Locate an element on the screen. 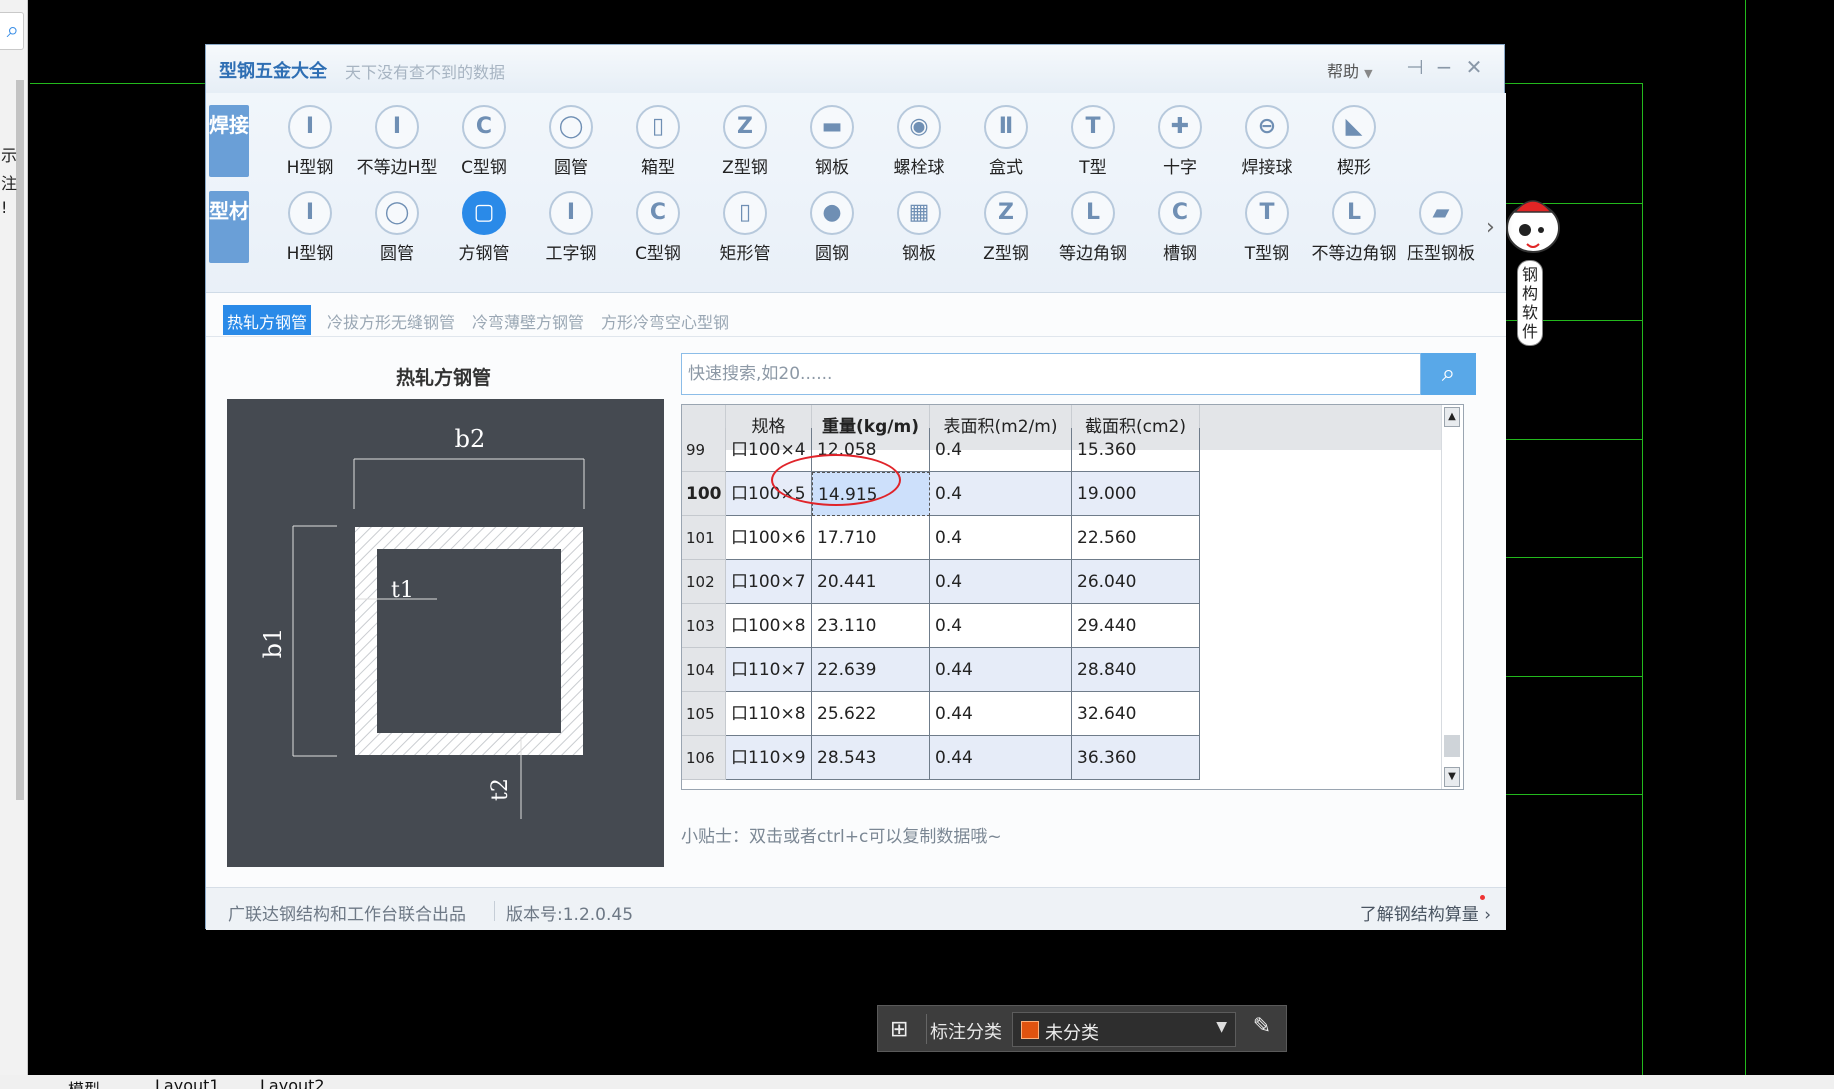 The height and width of the screenshot is (1089, 1834). subtab-cold-formed-thin: 冷弯薄壁方钢管 is located at coordinates (528, 320).